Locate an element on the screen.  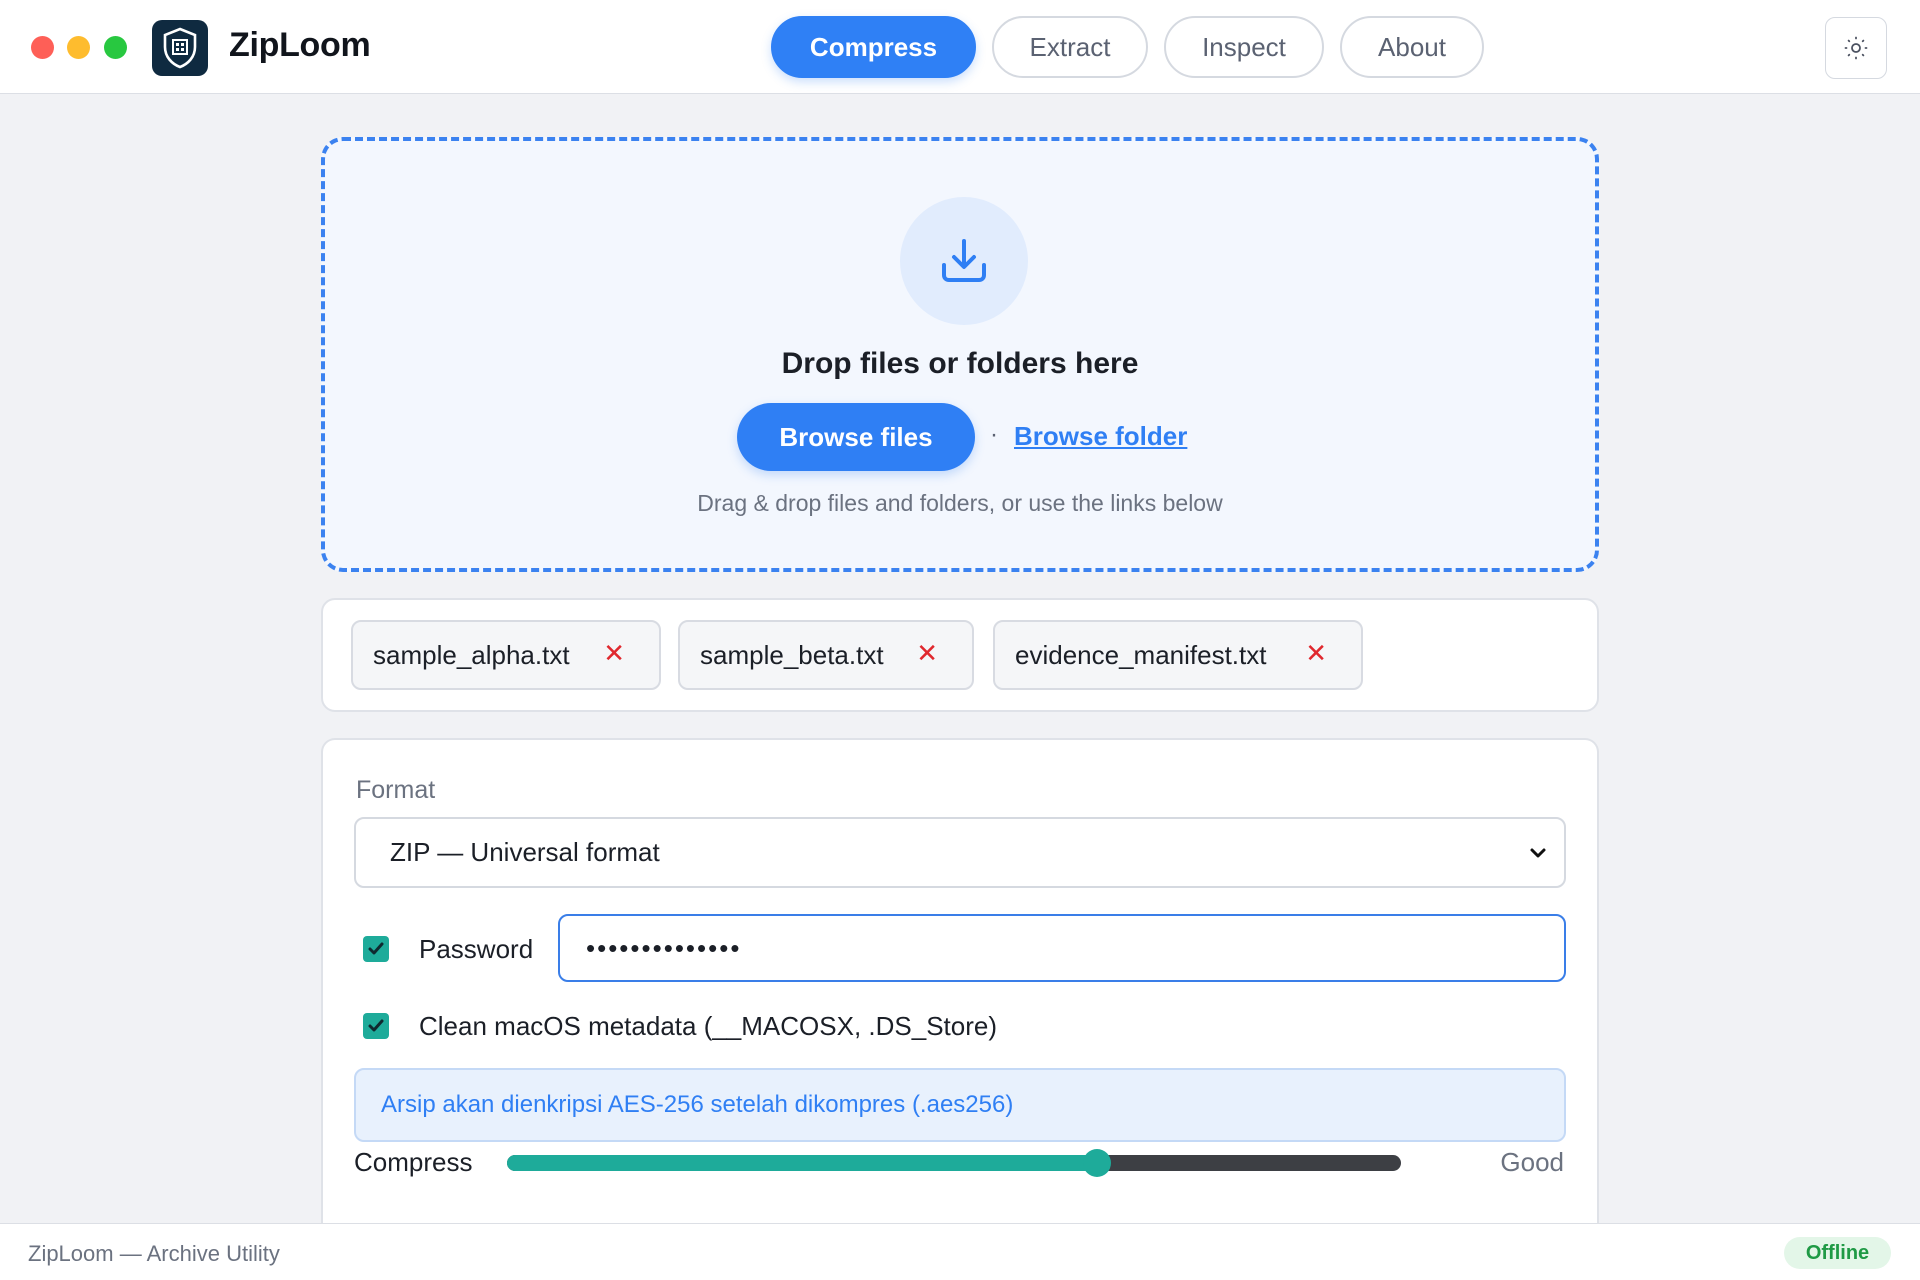
download-tray-icon is located at coordinates (964, 261).